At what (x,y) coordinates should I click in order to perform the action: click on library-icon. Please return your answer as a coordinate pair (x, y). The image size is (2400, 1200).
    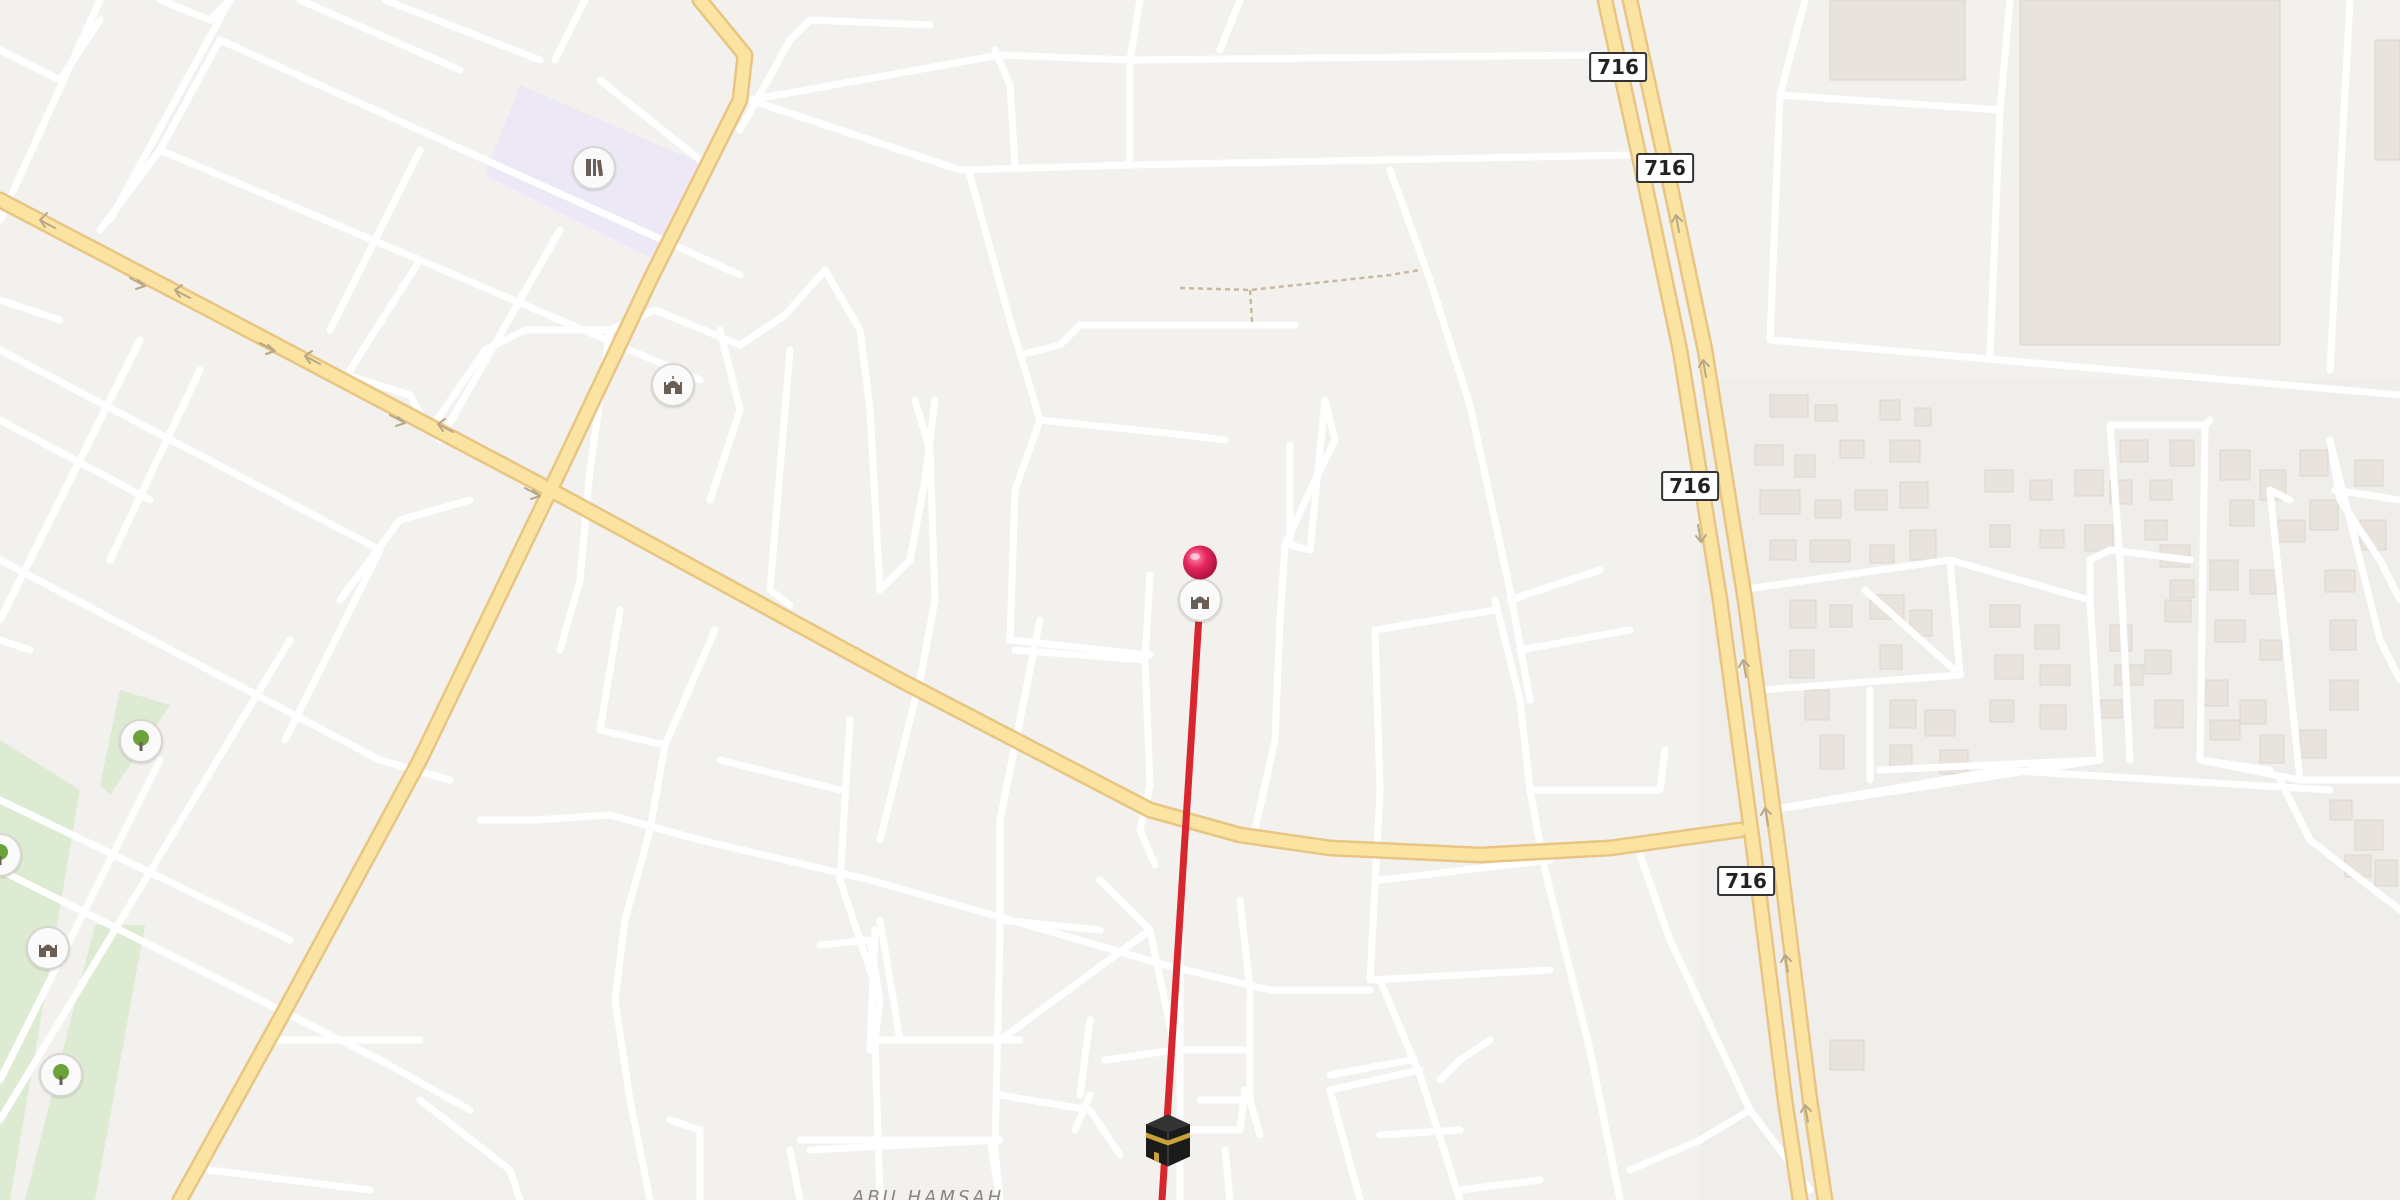
    Looking at the image, I should click on (594, 168).